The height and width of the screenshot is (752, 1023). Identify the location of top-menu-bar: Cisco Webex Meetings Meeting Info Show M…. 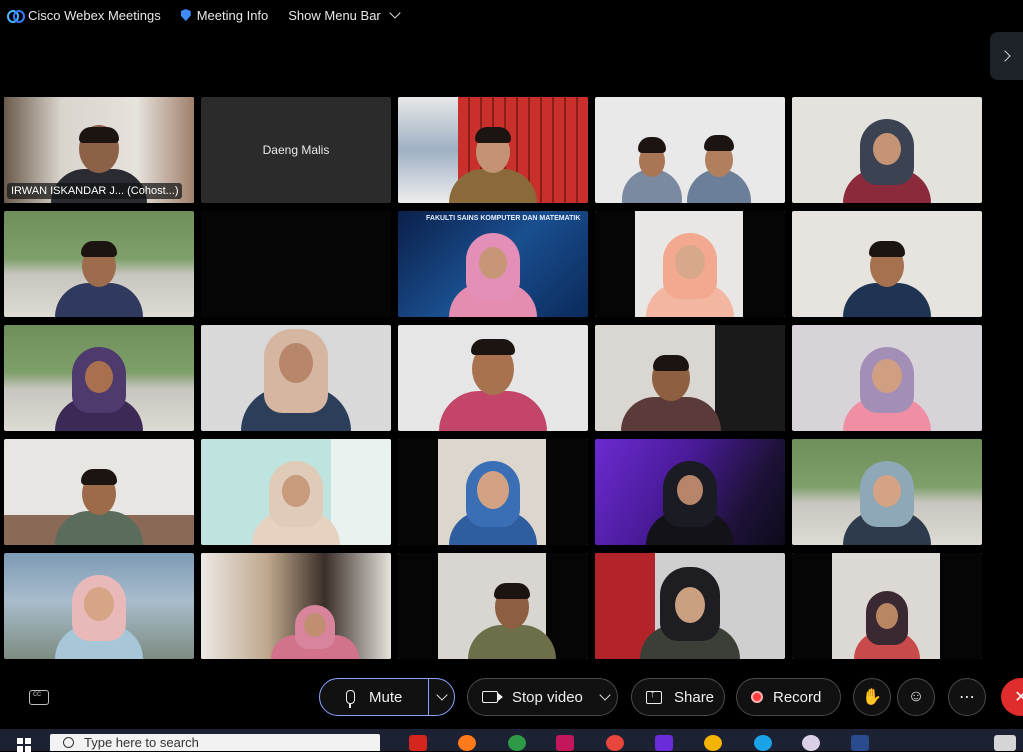
(511, 15).